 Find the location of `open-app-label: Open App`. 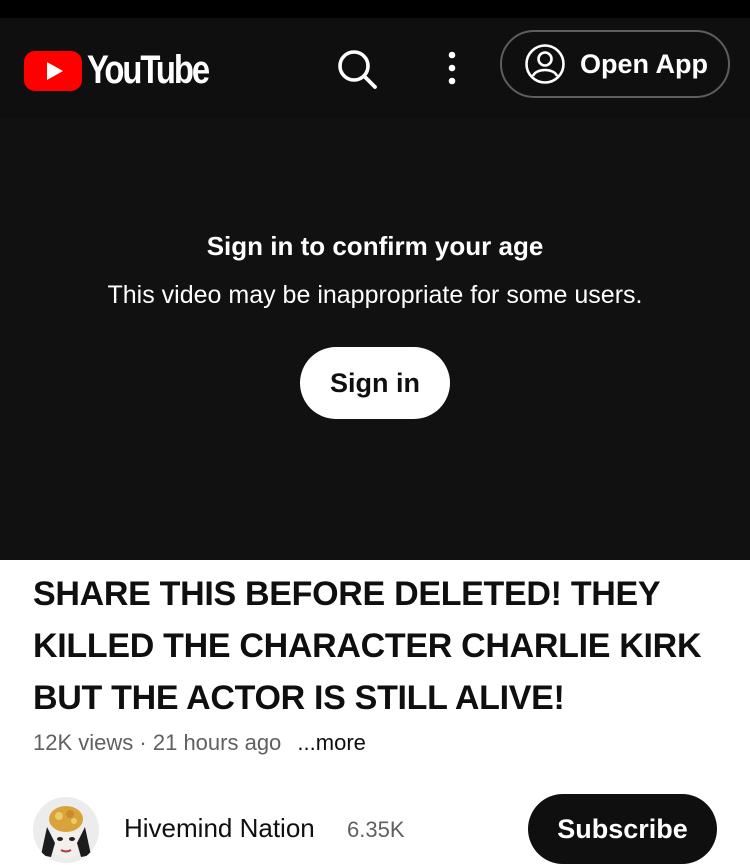

open-app-label: Open App is located at coordinates (644, 63).